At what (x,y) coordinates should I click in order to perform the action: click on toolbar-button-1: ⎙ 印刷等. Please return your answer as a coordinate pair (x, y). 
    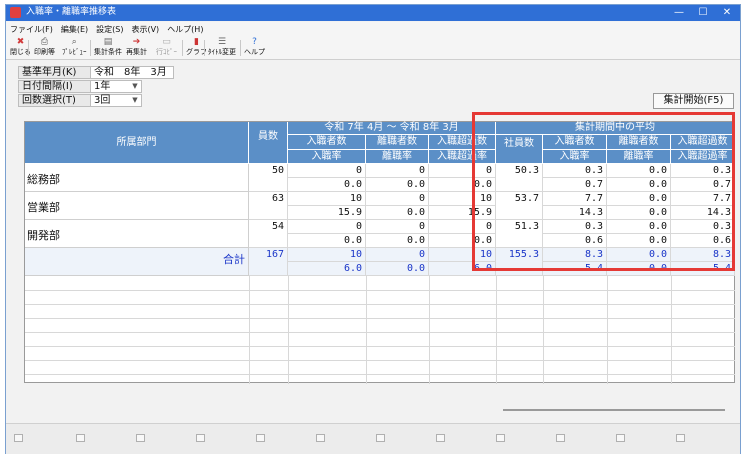
    Looking at the image, I should click on (44, 48).